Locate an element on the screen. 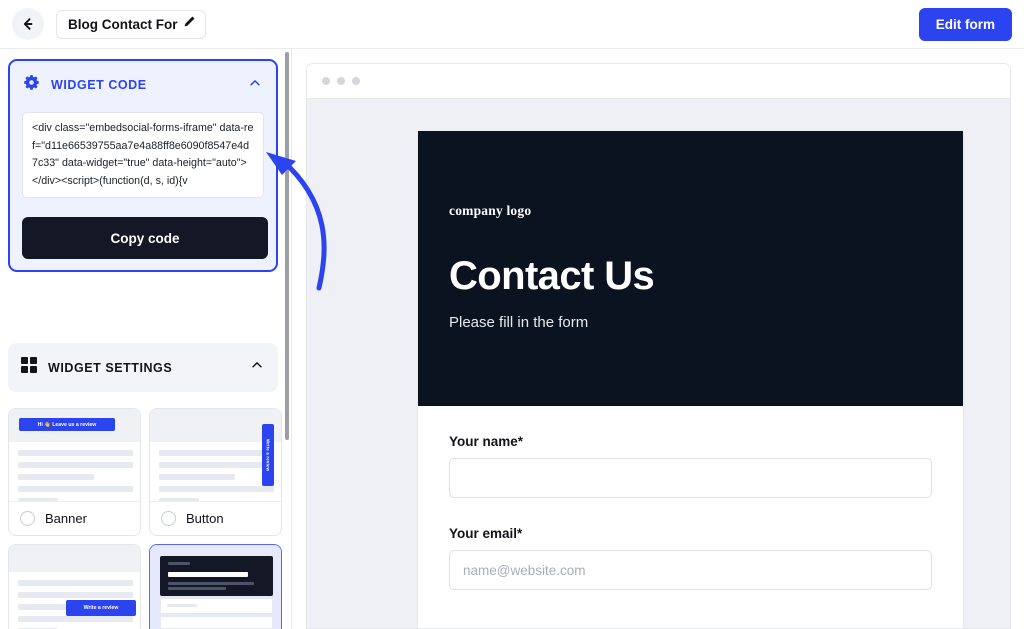  widget-code-header: WIDGET CODE is located at coordinates (143, 85).